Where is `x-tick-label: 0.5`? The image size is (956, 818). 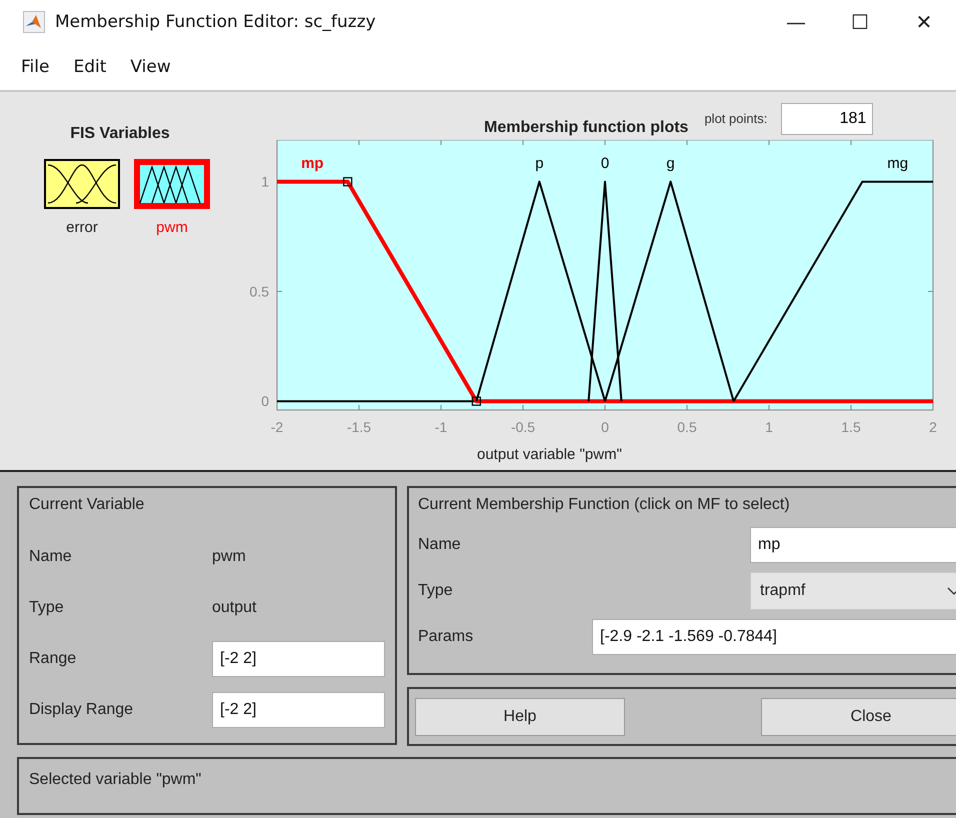
x-tick-label: 0.5 is located at coordinates (687, 427).